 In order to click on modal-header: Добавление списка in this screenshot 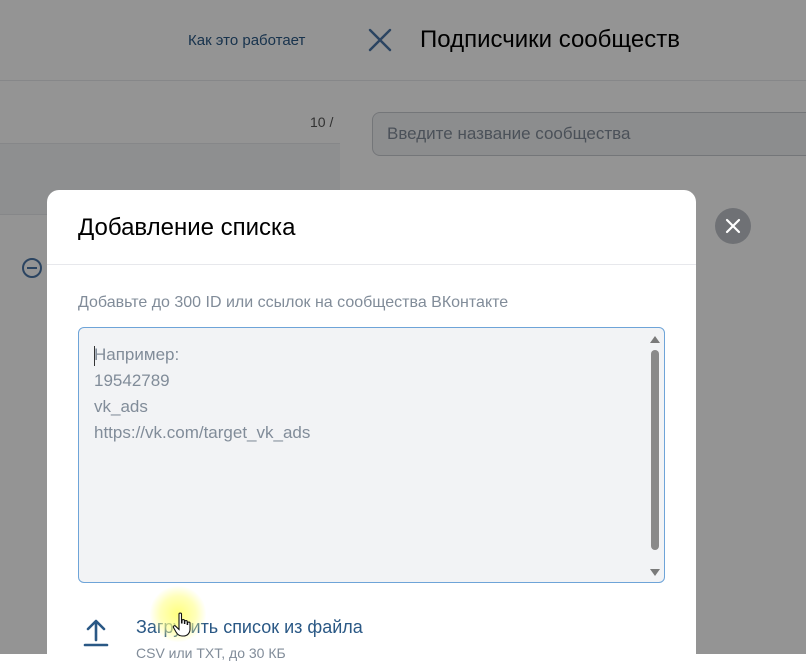, I will do `click(371, 227)`.